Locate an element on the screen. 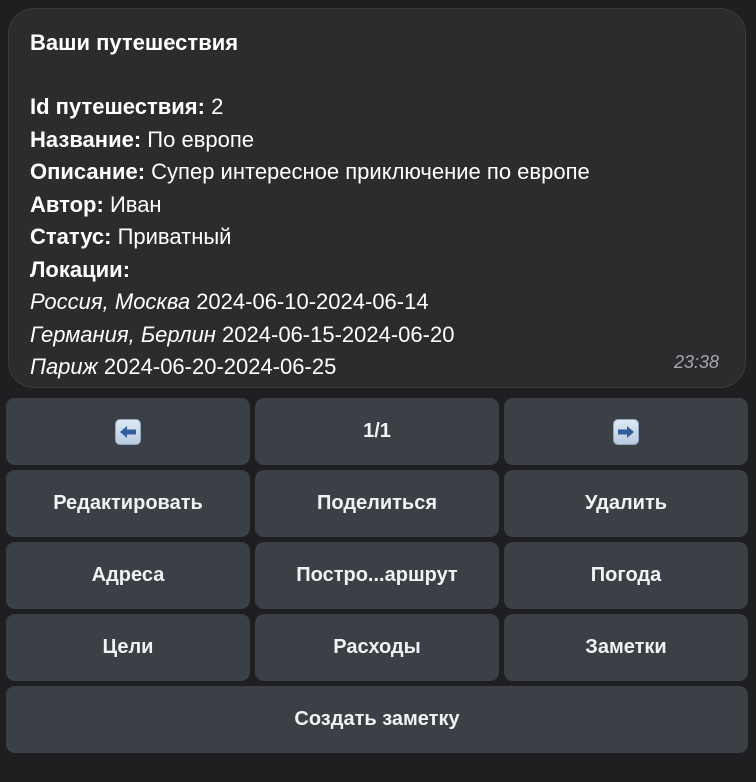  status-line: Статус: Приватный is located at coordinates (377, 237).